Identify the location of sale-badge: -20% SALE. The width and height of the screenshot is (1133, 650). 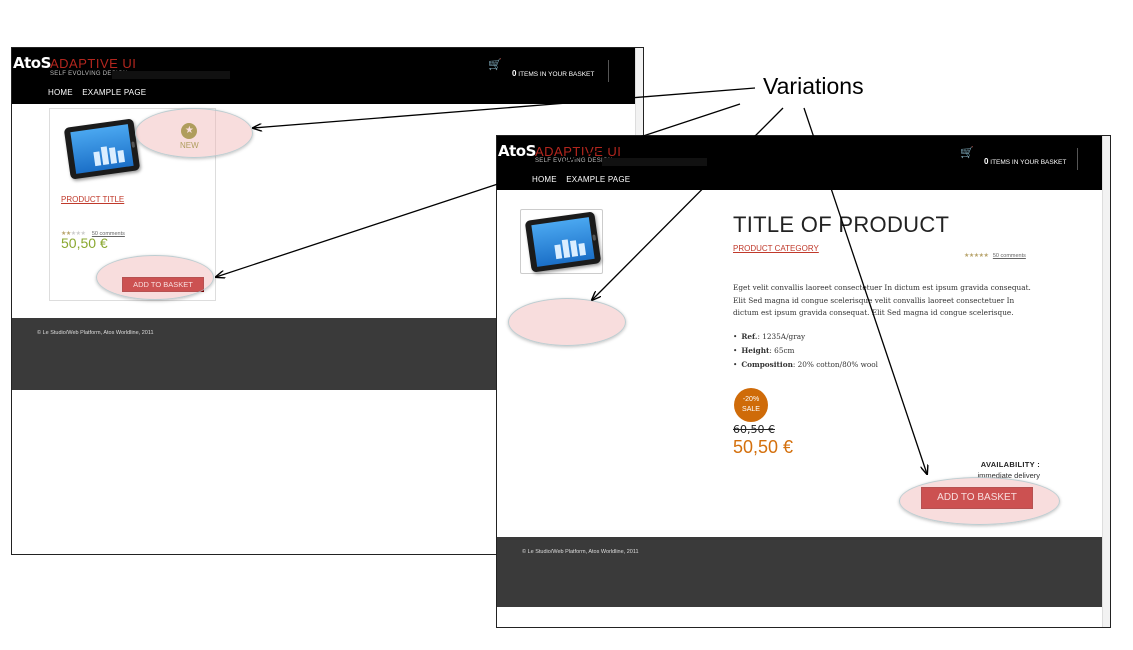
(751, 405).